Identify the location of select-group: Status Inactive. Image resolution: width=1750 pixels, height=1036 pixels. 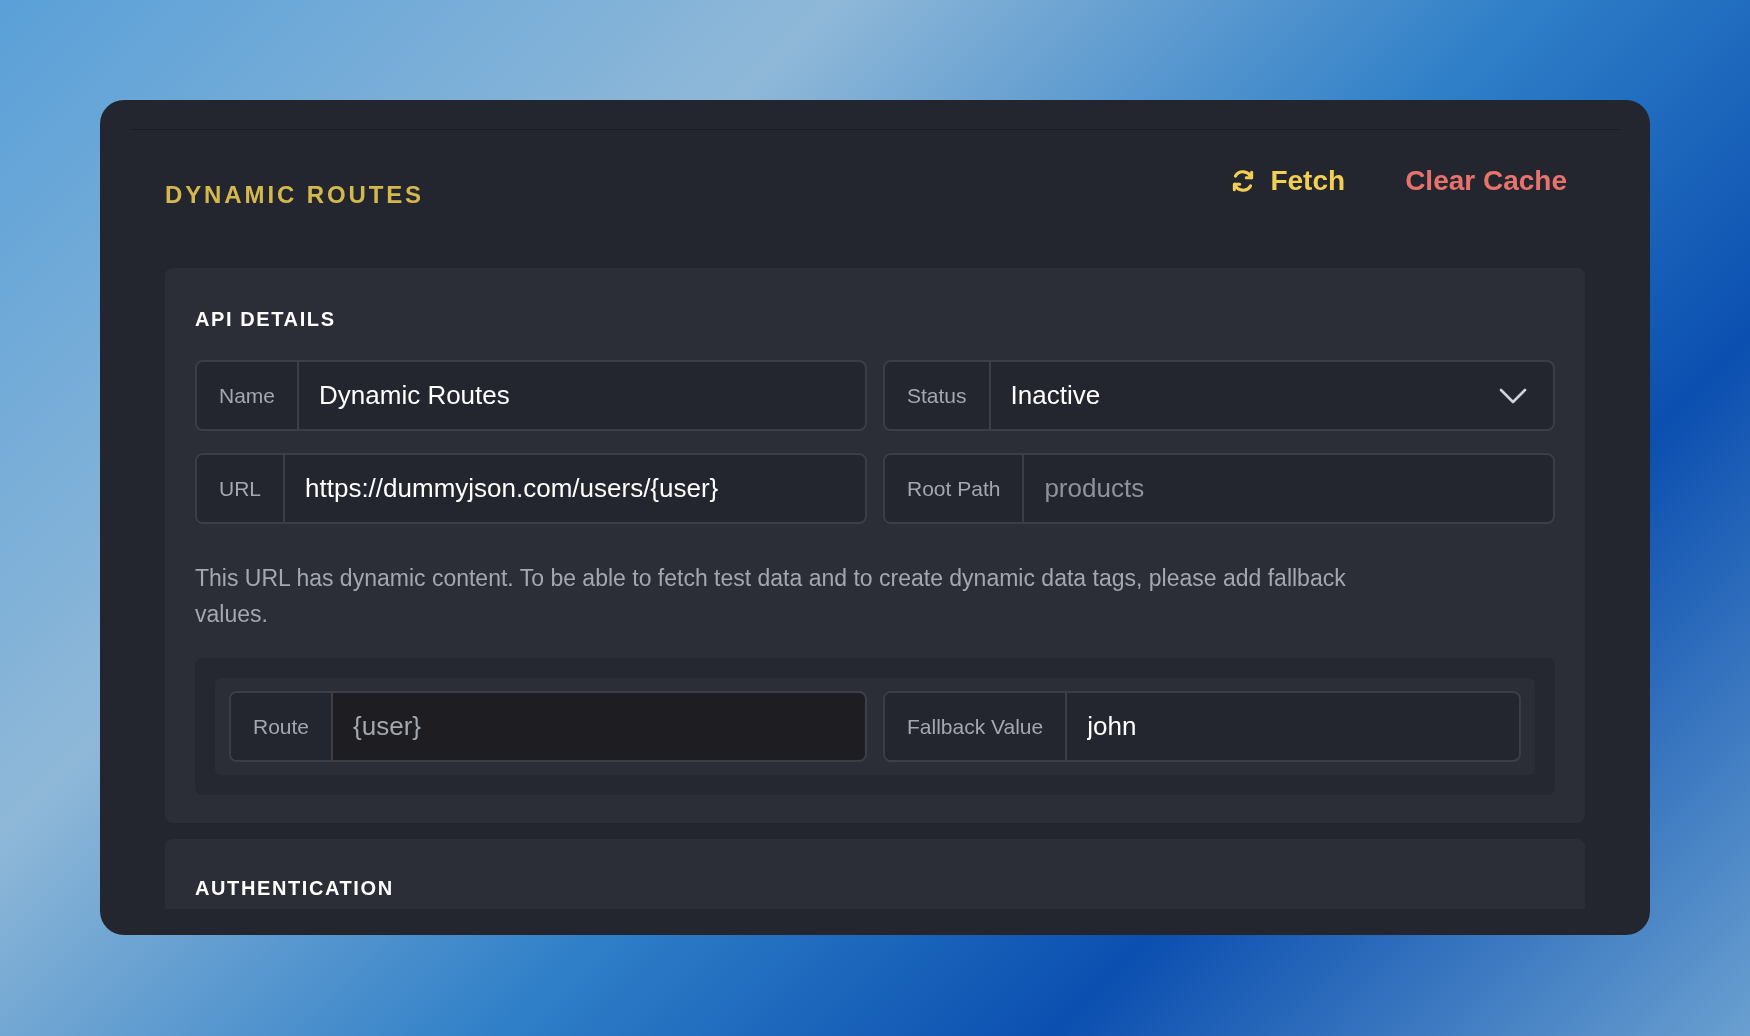
(1219, 395).